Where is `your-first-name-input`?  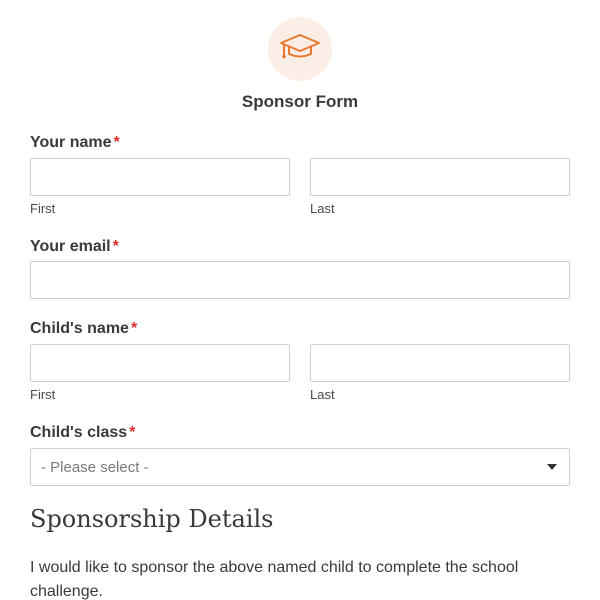 your-first-name-input is located at coordinates (160, 177).